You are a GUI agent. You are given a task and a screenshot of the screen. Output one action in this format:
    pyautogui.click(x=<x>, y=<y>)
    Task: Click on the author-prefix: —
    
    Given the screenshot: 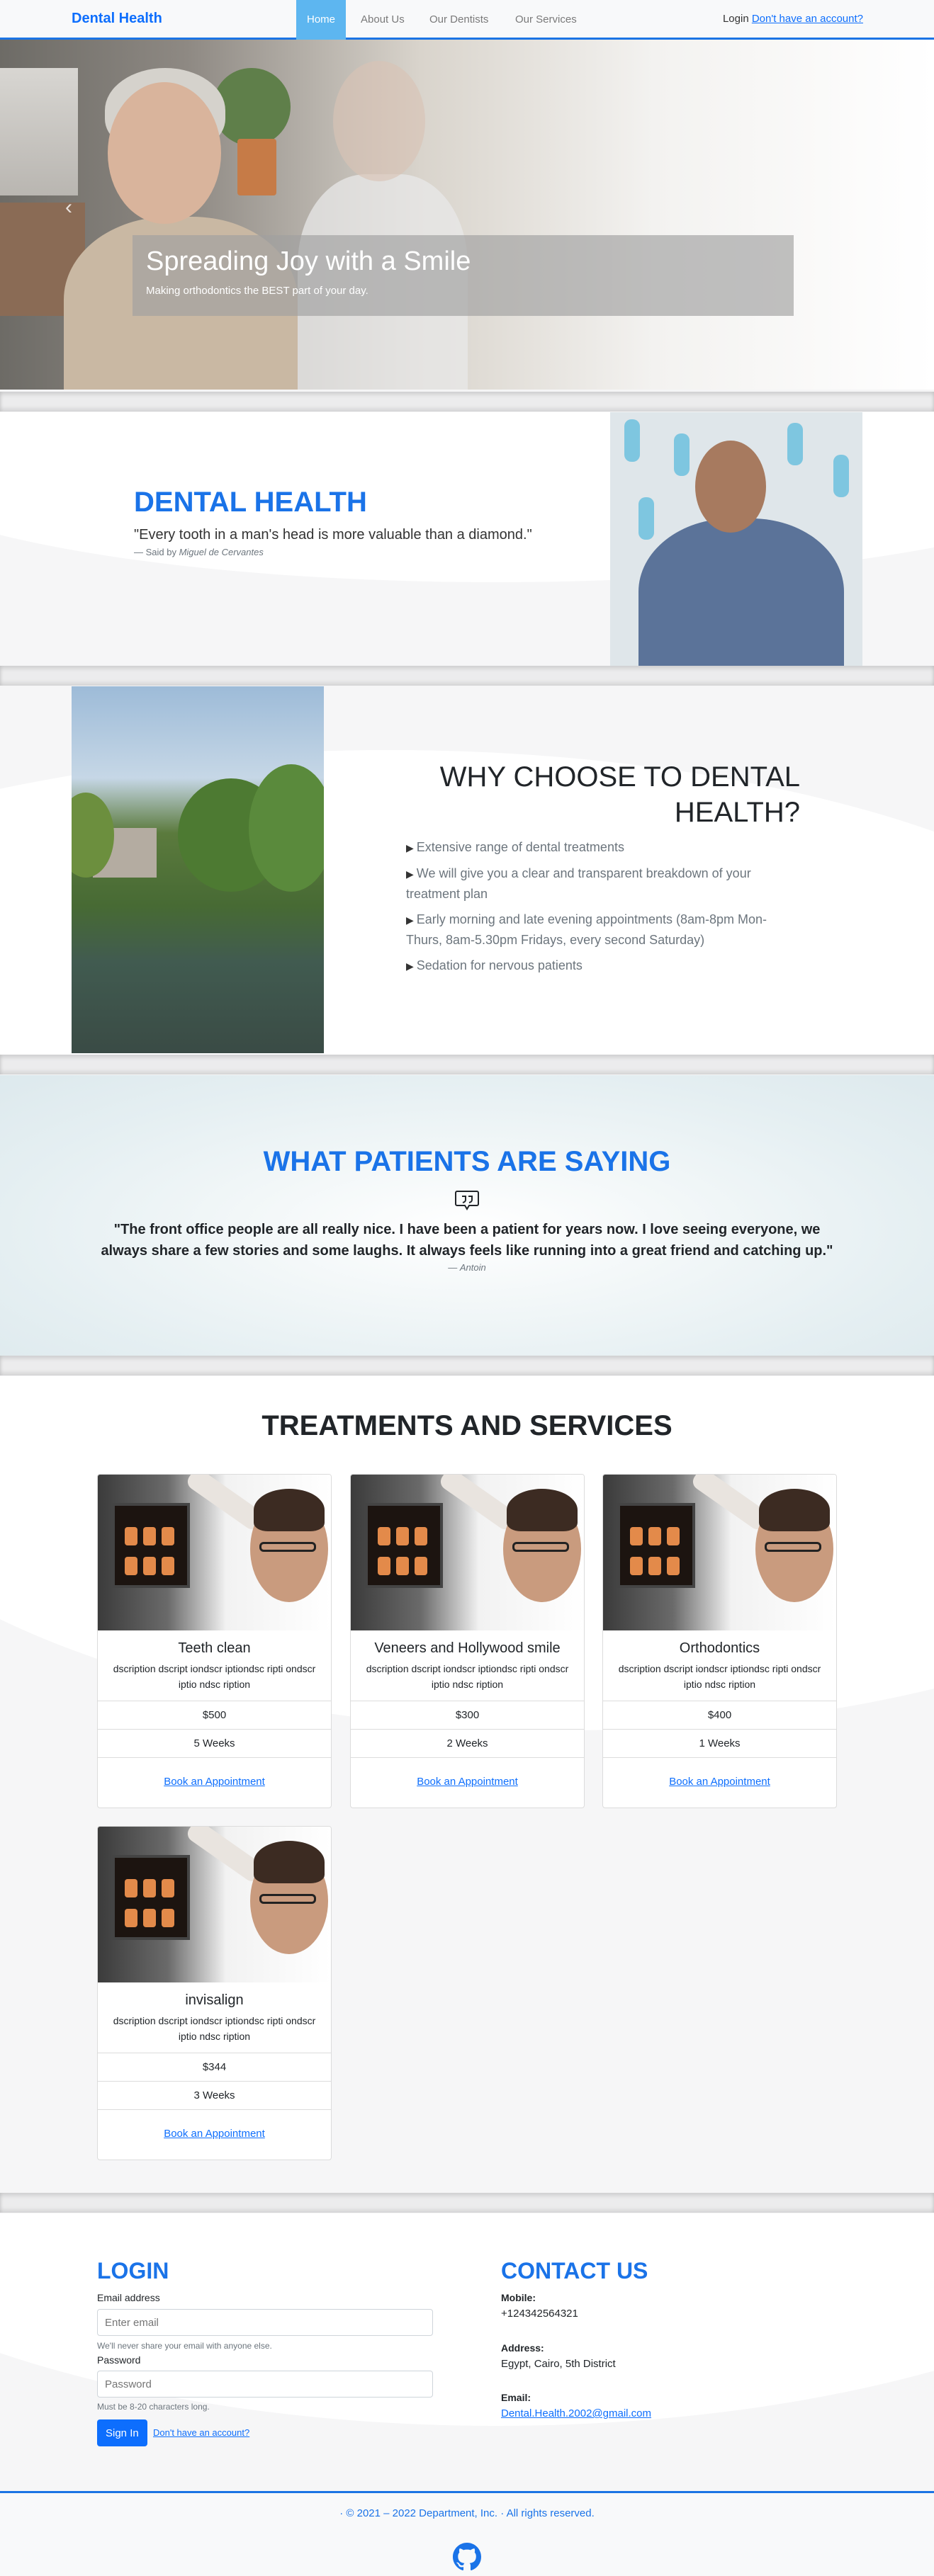 What is the action you would take?
    pyautogui.click(x=454, y=1267)
    